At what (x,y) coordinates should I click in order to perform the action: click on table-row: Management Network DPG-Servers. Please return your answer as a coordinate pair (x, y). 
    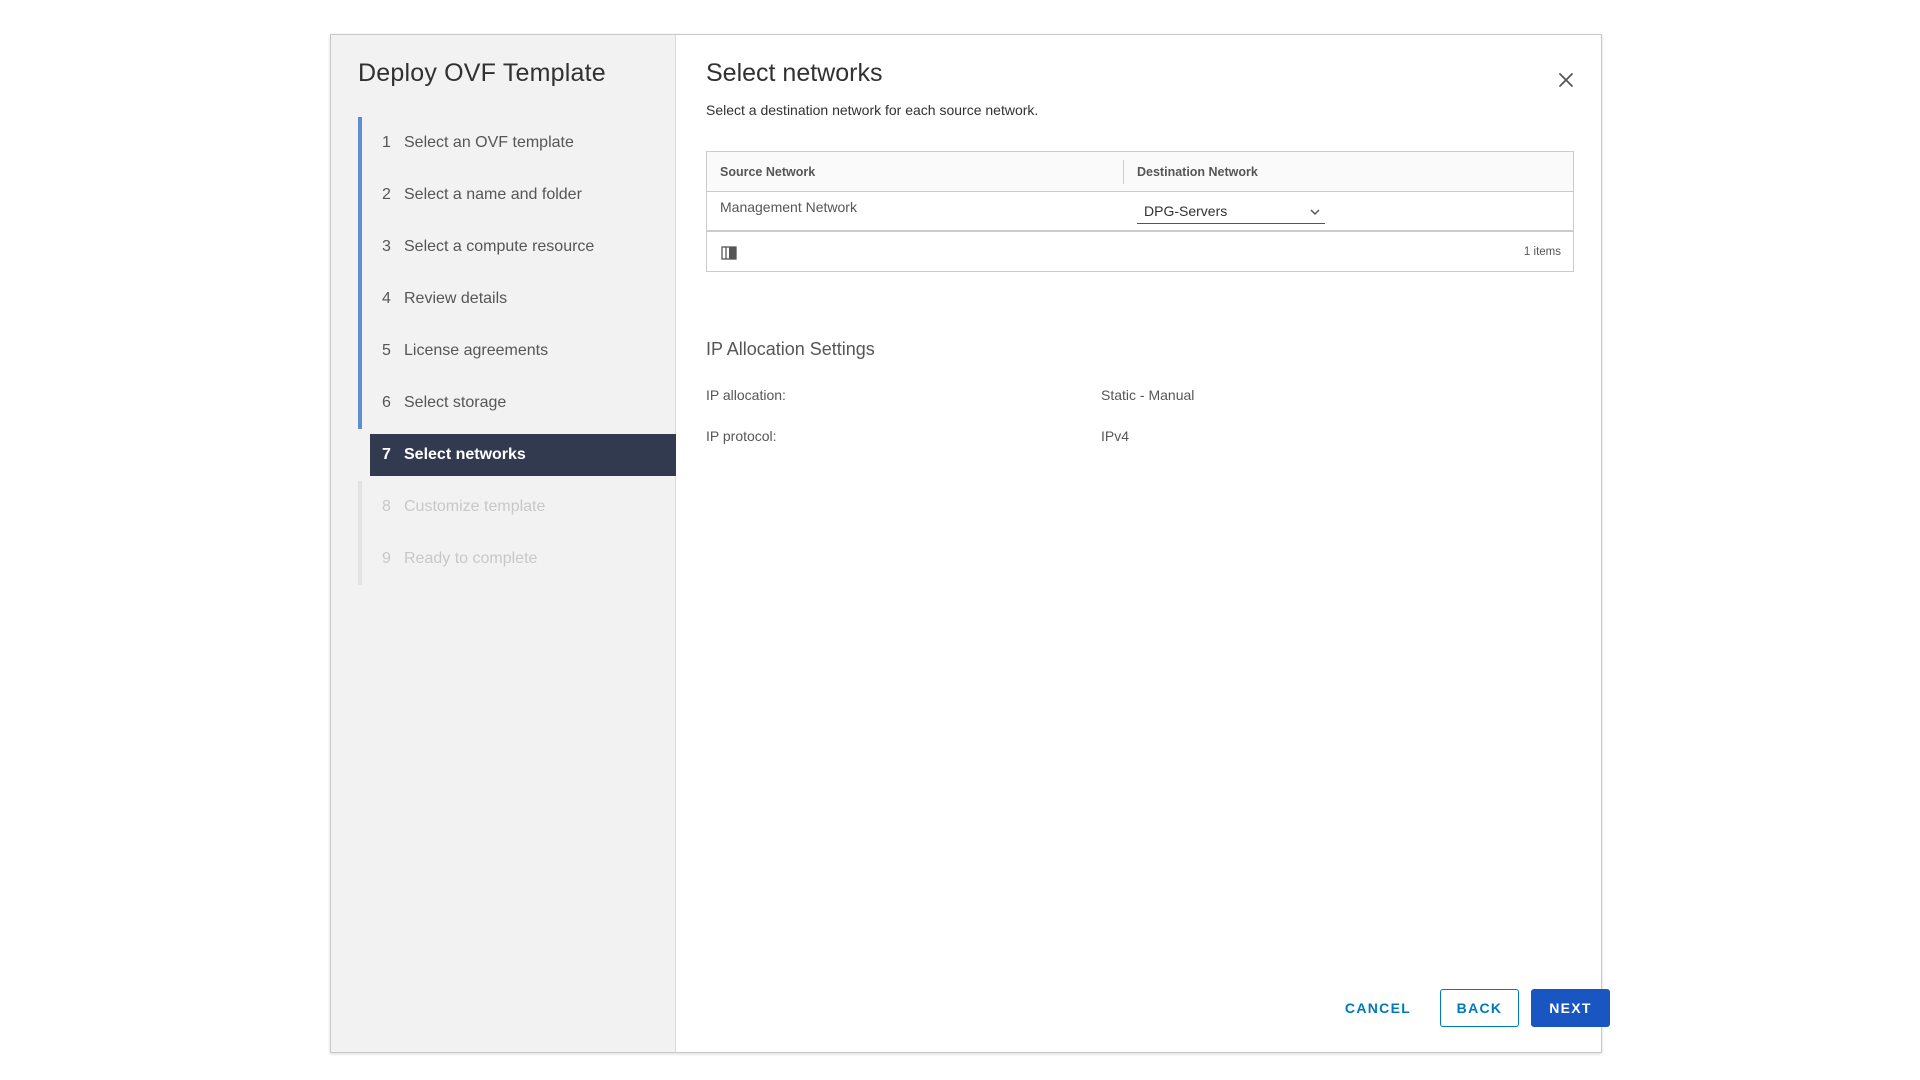
    Looking at the image, I should click on (1140, 212).